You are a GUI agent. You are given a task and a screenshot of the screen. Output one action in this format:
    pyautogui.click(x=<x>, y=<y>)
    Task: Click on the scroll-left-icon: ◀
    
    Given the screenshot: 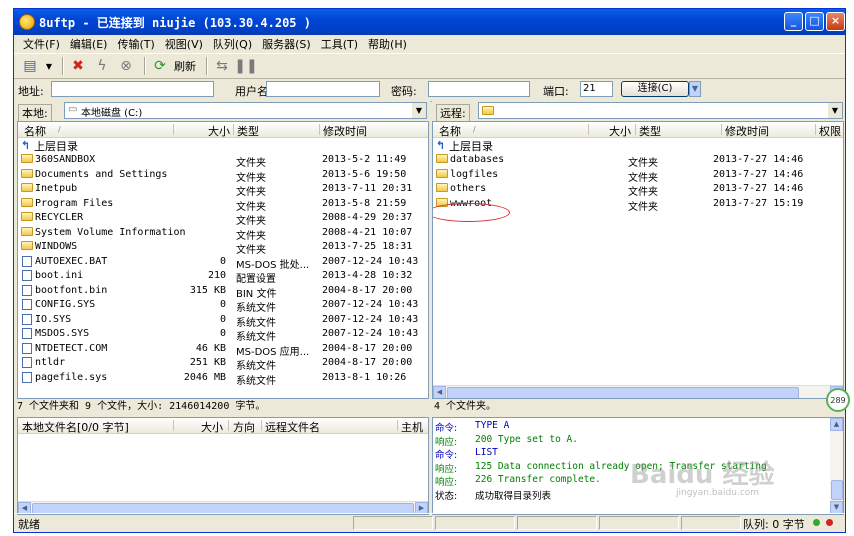 What is the action you would take?
    pyautogui.click(x=439, y=392)
    